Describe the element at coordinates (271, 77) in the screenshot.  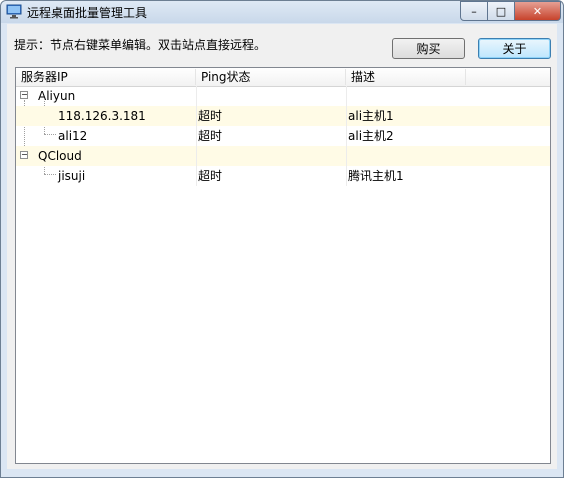
I see `column-header-ping-status: Ping状态` at that location.